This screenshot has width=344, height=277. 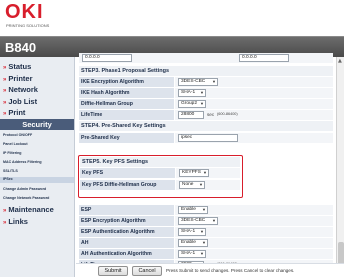 What do you see at coordinates (38, 102) in the screenshot?
I see `sidebar-item-job-list: » Job List` at bounding box center [38, 102].